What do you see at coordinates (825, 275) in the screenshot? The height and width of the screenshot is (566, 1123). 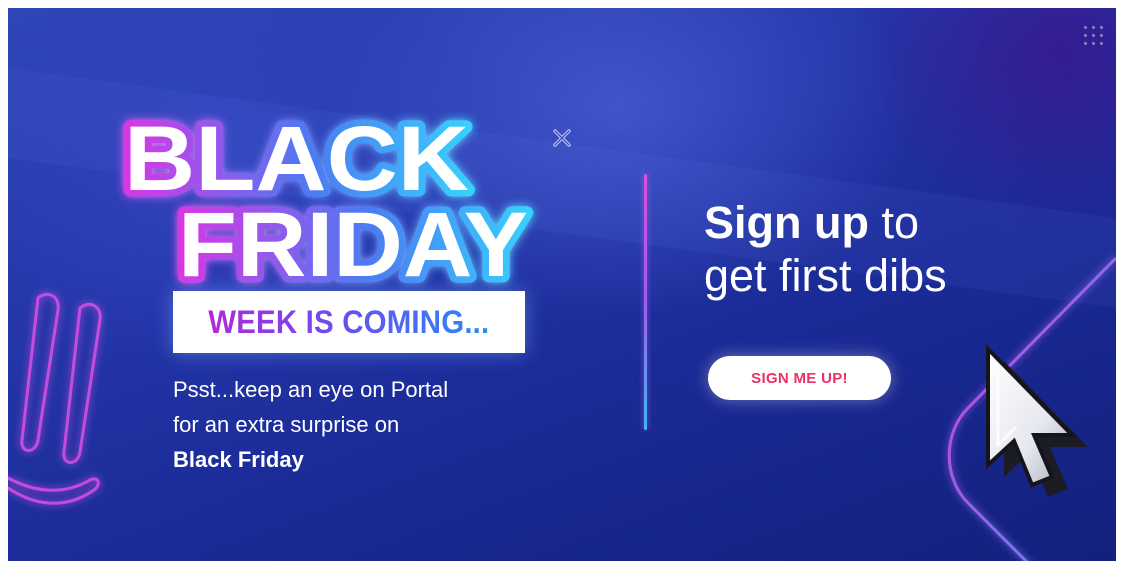 I see `cta-title-line2: get first dibs` at bounding box center [825, 275].